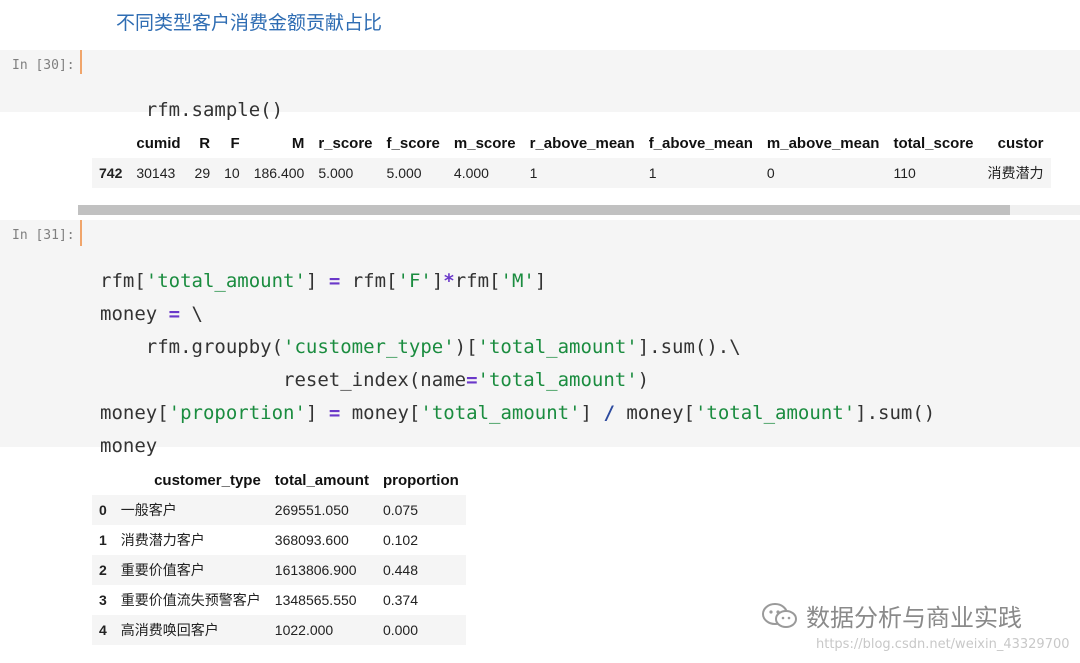 Image resolution: width=1080 pixels, height=663 pixels. Describe the element at coordinates (400, 570) in the screenshot. I see `table-cell: 0.448` at that location.